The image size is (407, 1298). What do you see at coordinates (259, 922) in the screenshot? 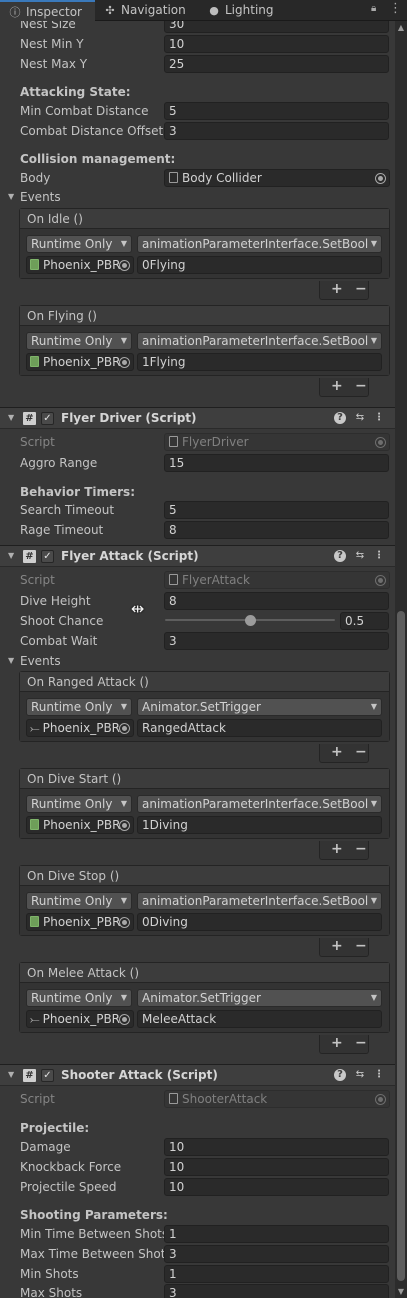
I see `string-argument-field: 0Diving` at bounding box center [259, 922].